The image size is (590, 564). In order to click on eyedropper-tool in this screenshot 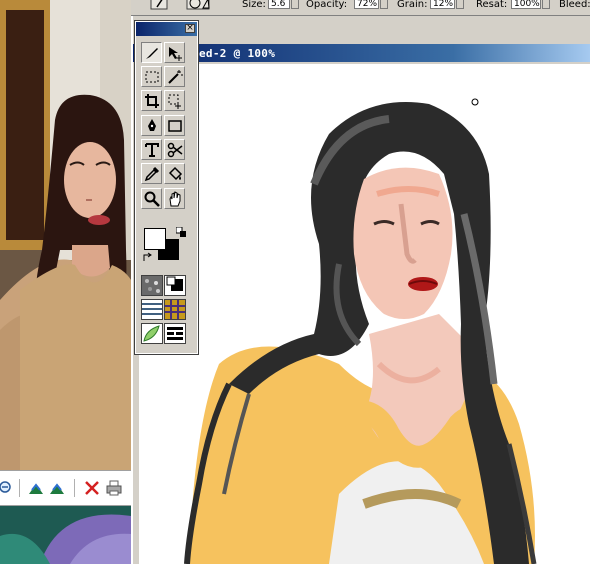, I will do `click(151, 173)`.